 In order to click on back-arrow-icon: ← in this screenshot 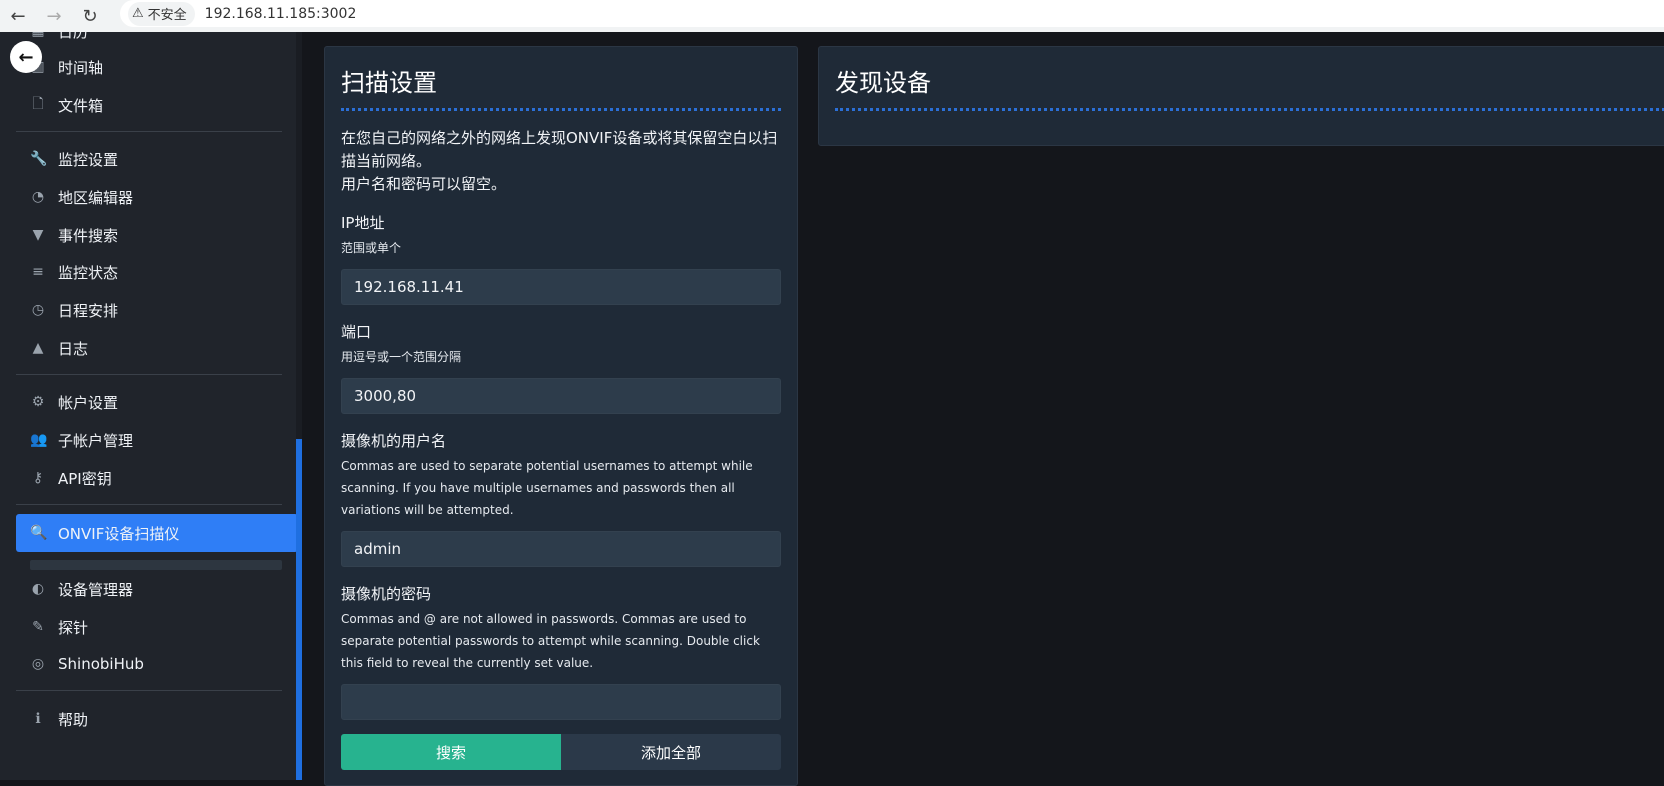, I will do `click(18, 16)`.